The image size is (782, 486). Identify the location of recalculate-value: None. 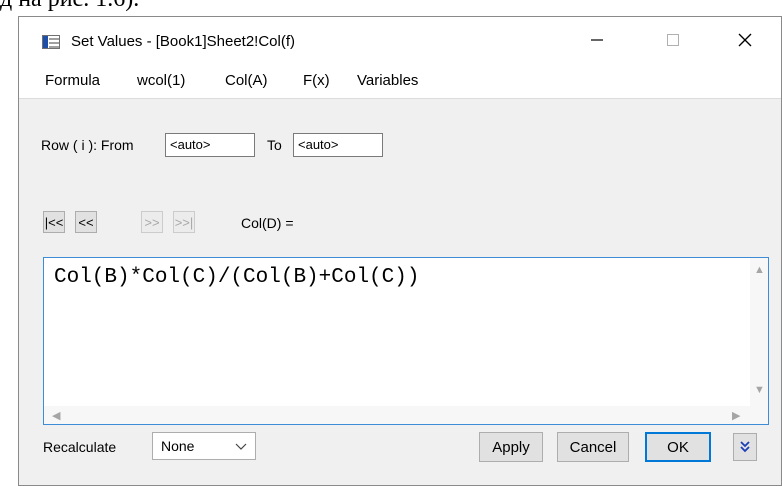
(178, 446).